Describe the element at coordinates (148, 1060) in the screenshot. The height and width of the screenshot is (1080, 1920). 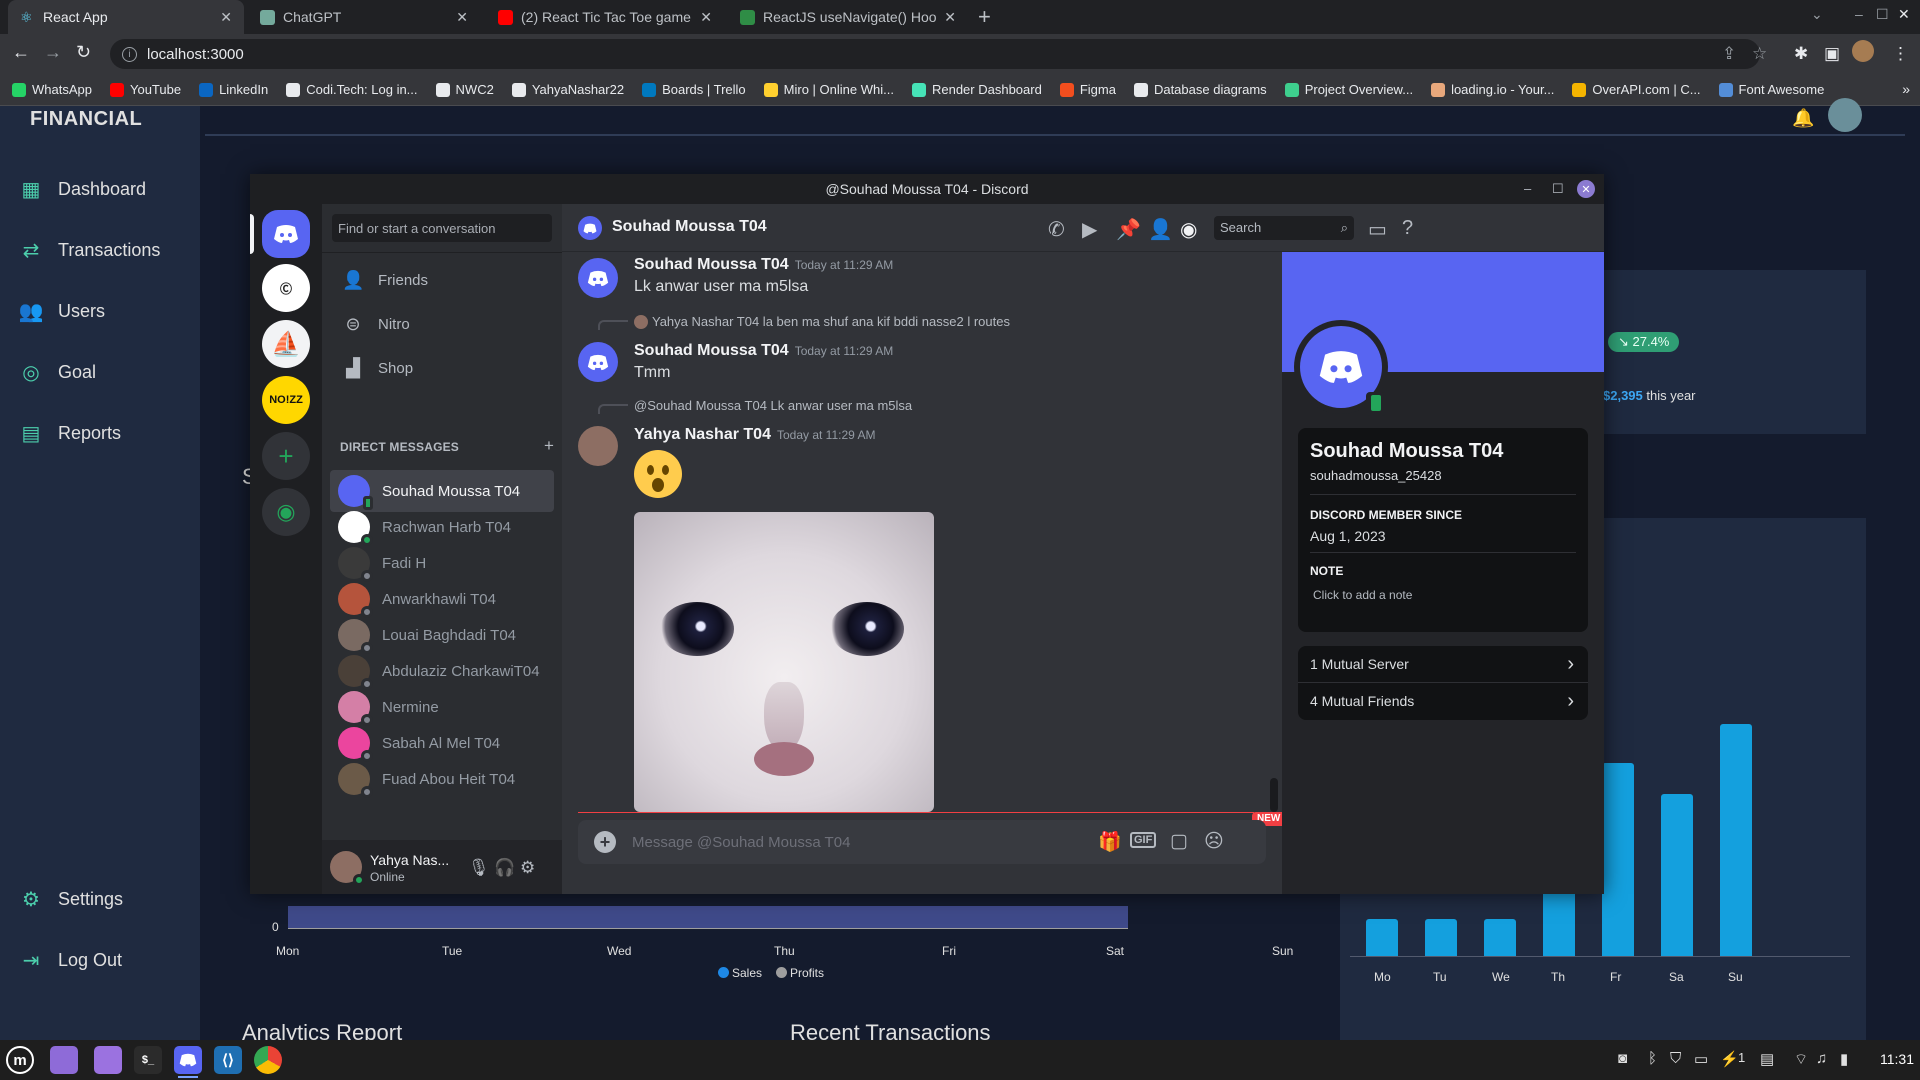
I see `terminal-icon: $_` at that location.